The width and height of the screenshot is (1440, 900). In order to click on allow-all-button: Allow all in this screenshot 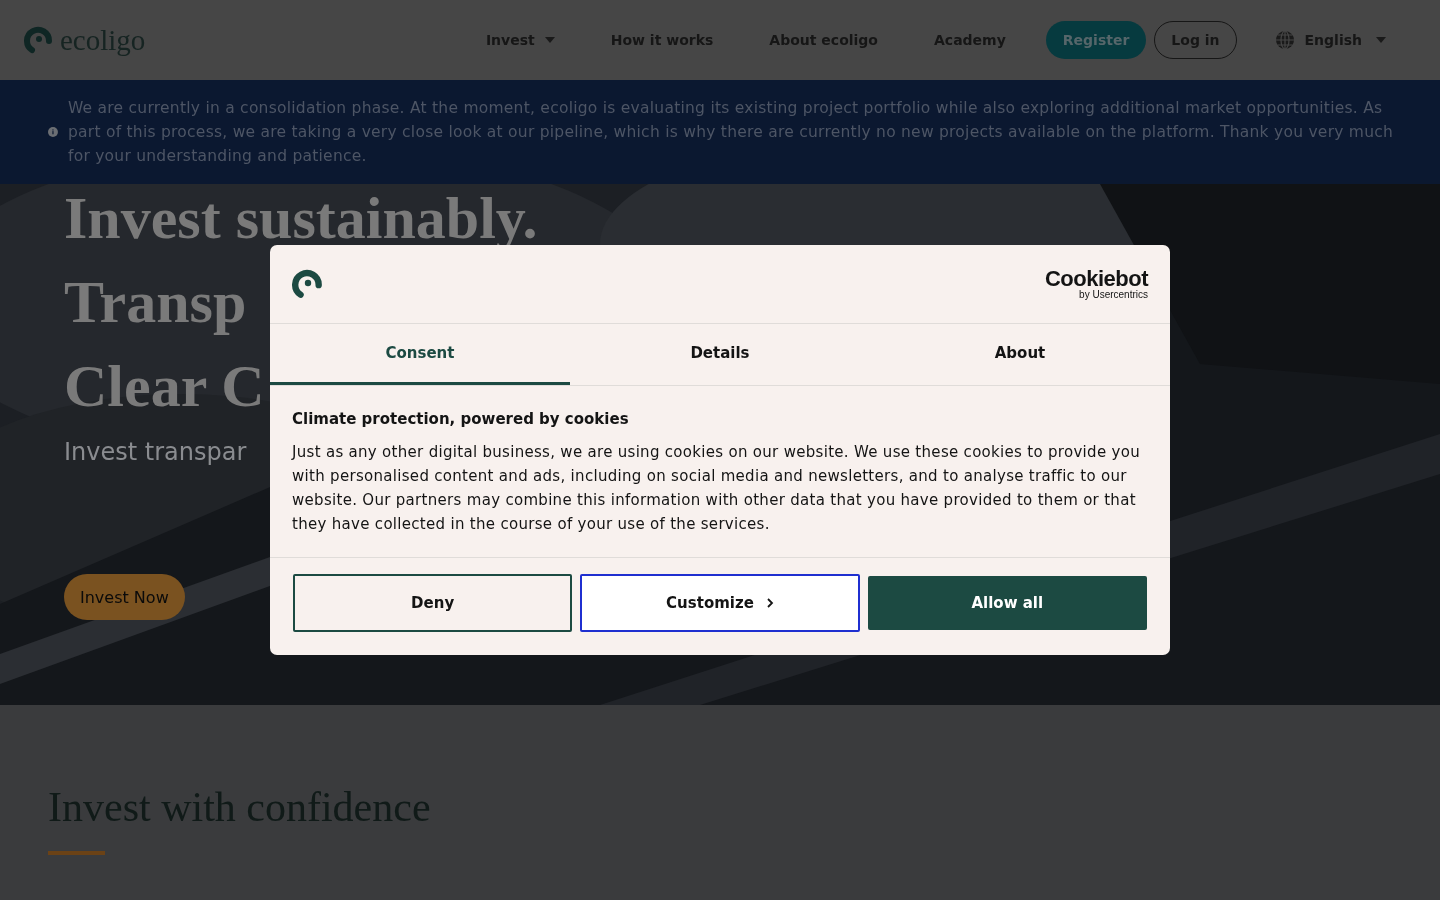, I will do `click(1007, 603)`.